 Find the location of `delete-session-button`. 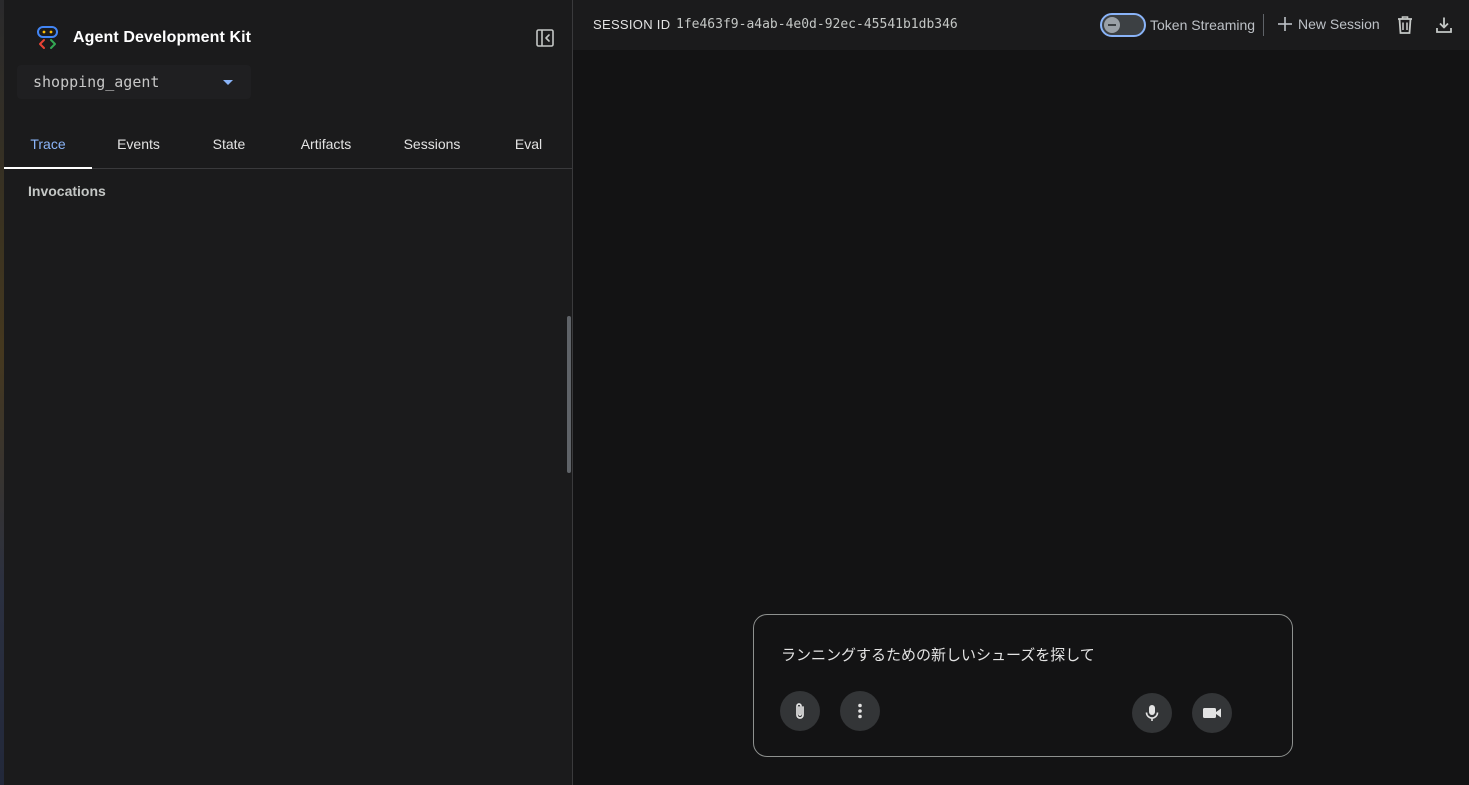

delete-session-button is located at coordinates (1405, 25).